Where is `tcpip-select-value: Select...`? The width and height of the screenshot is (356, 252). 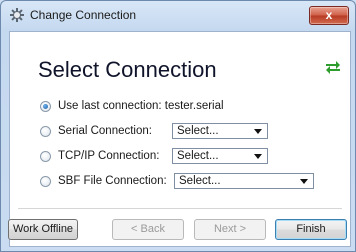
tcpip-select-value: Select... is located at coordinates (198, 156).